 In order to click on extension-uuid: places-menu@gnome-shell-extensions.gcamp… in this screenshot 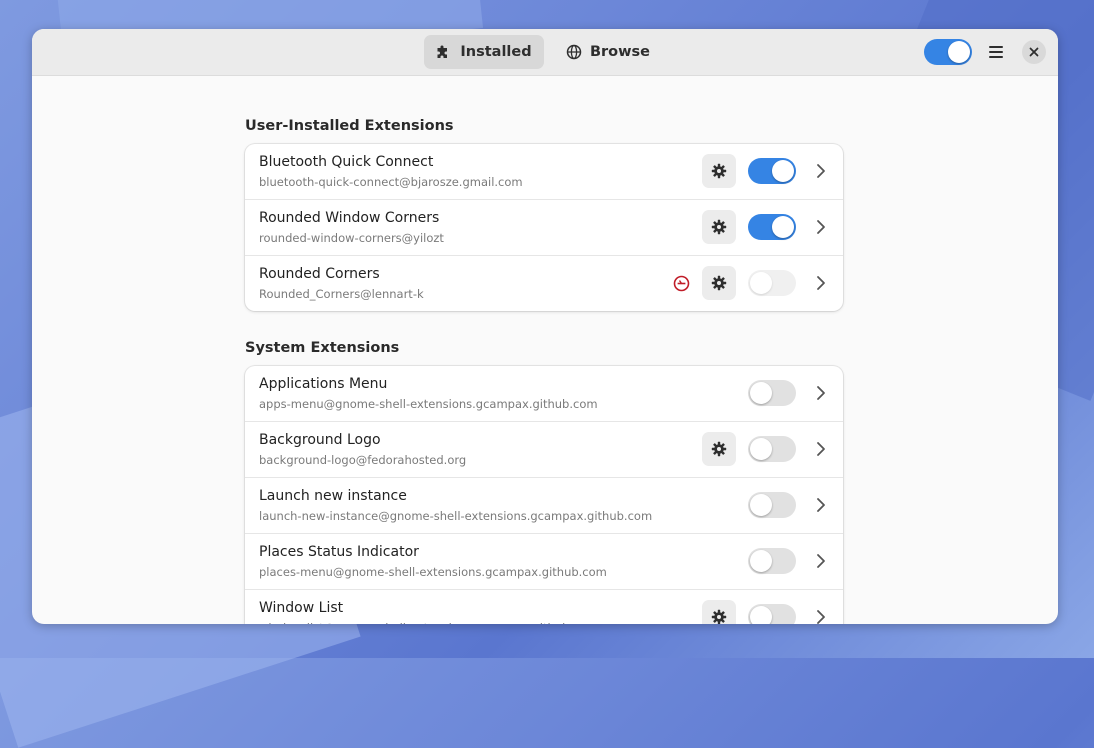, I will do `click(433, 572)`.